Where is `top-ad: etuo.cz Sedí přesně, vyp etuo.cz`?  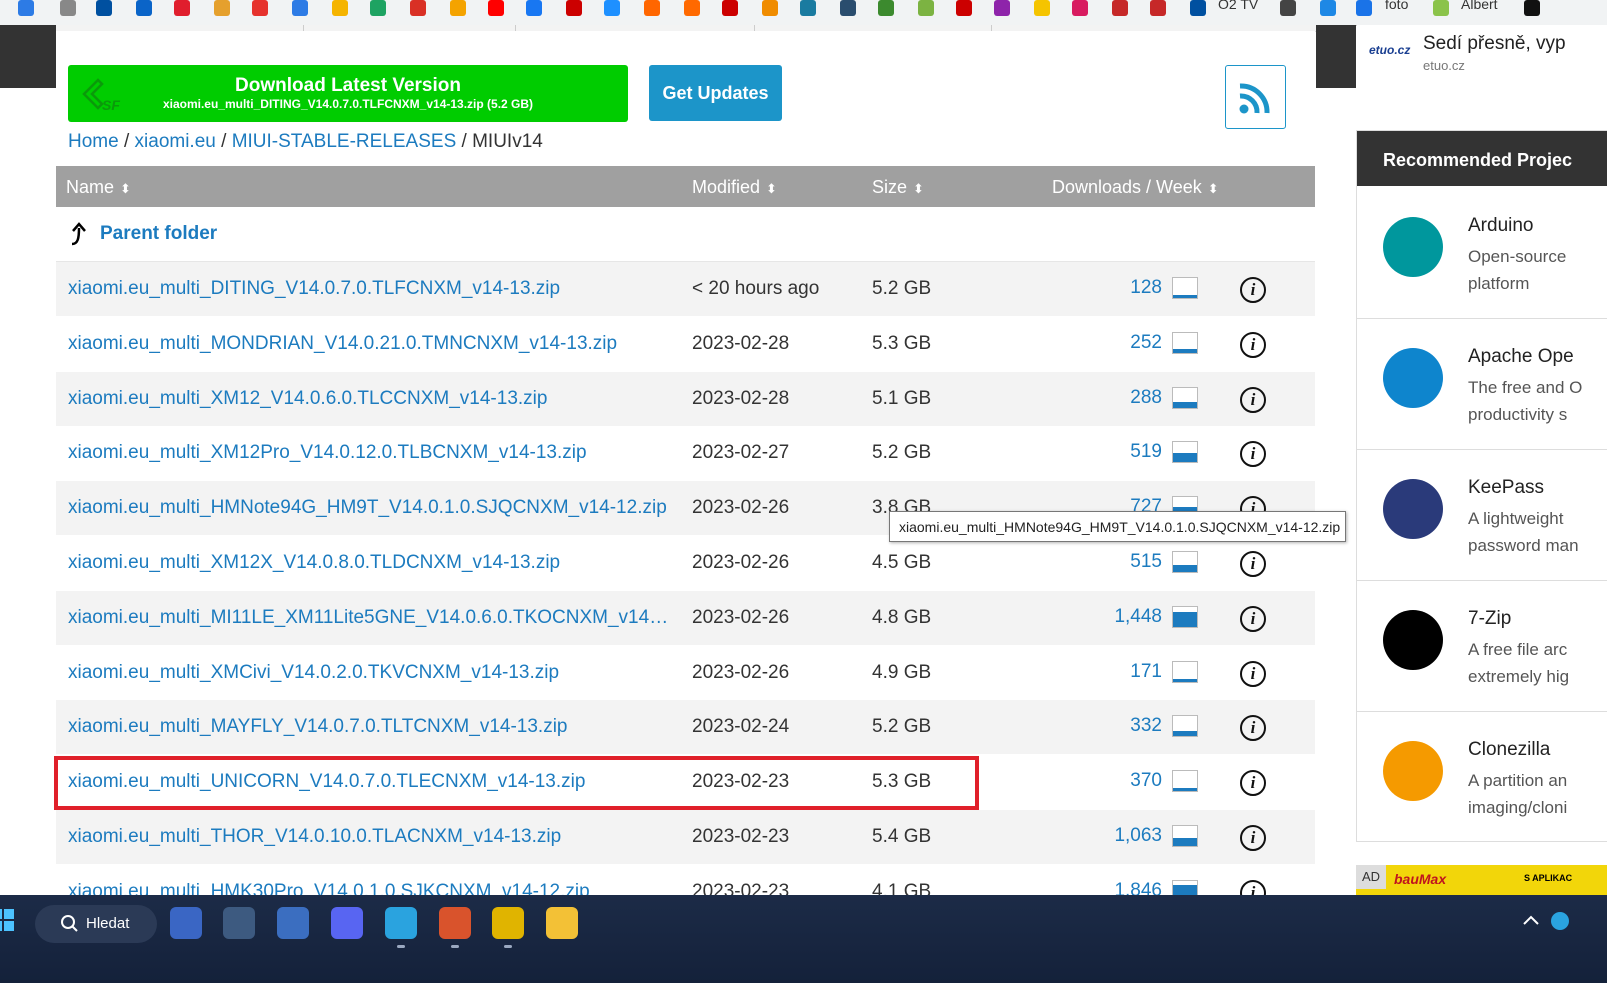
top-ad: etuo.cz Sedí přesně, vyp etuo.cz is located at coordinates (1482, 56).